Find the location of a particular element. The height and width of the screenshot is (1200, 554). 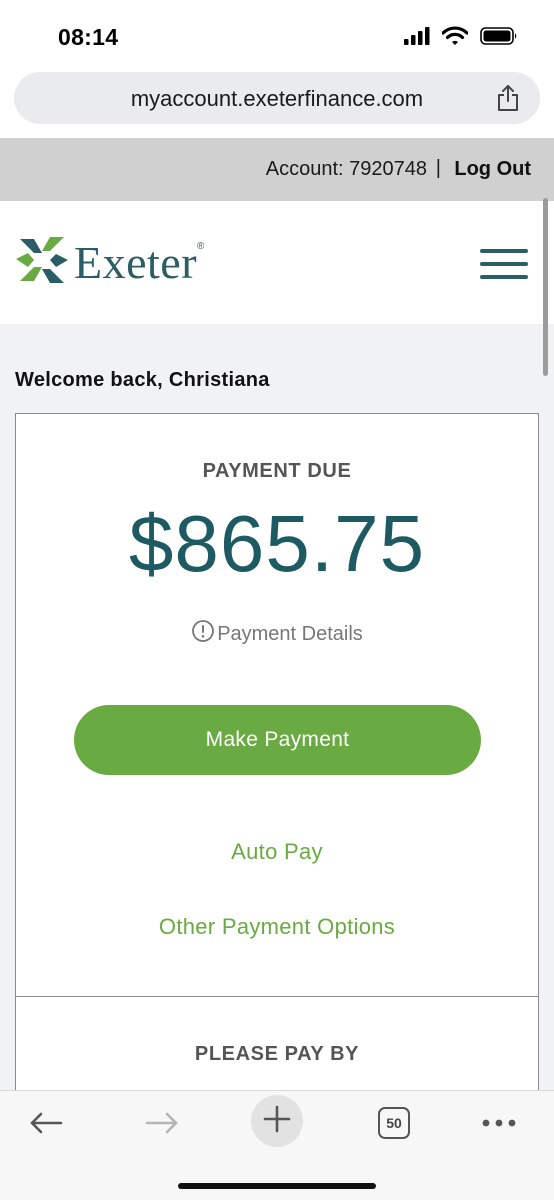

logo-wordmark: Exeter is located at coordinates (136, 262).